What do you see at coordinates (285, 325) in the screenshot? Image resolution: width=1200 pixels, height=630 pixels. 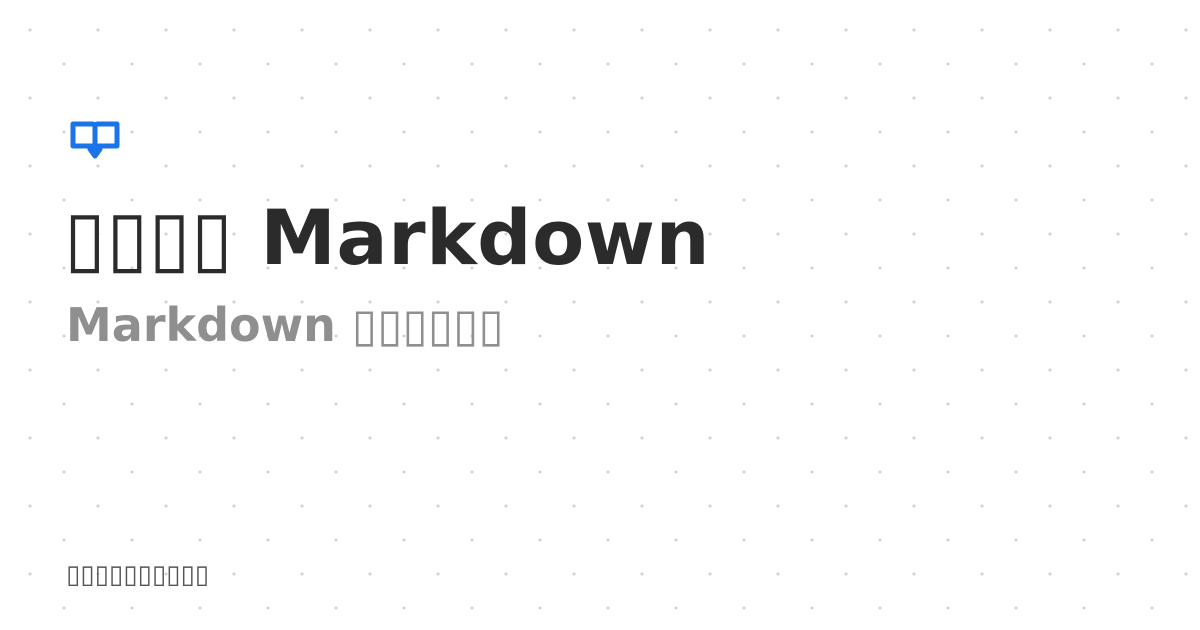 I see `page-subtitle: Markdown ▯▯▯▯▯▯` at bounding box center [285, 325].